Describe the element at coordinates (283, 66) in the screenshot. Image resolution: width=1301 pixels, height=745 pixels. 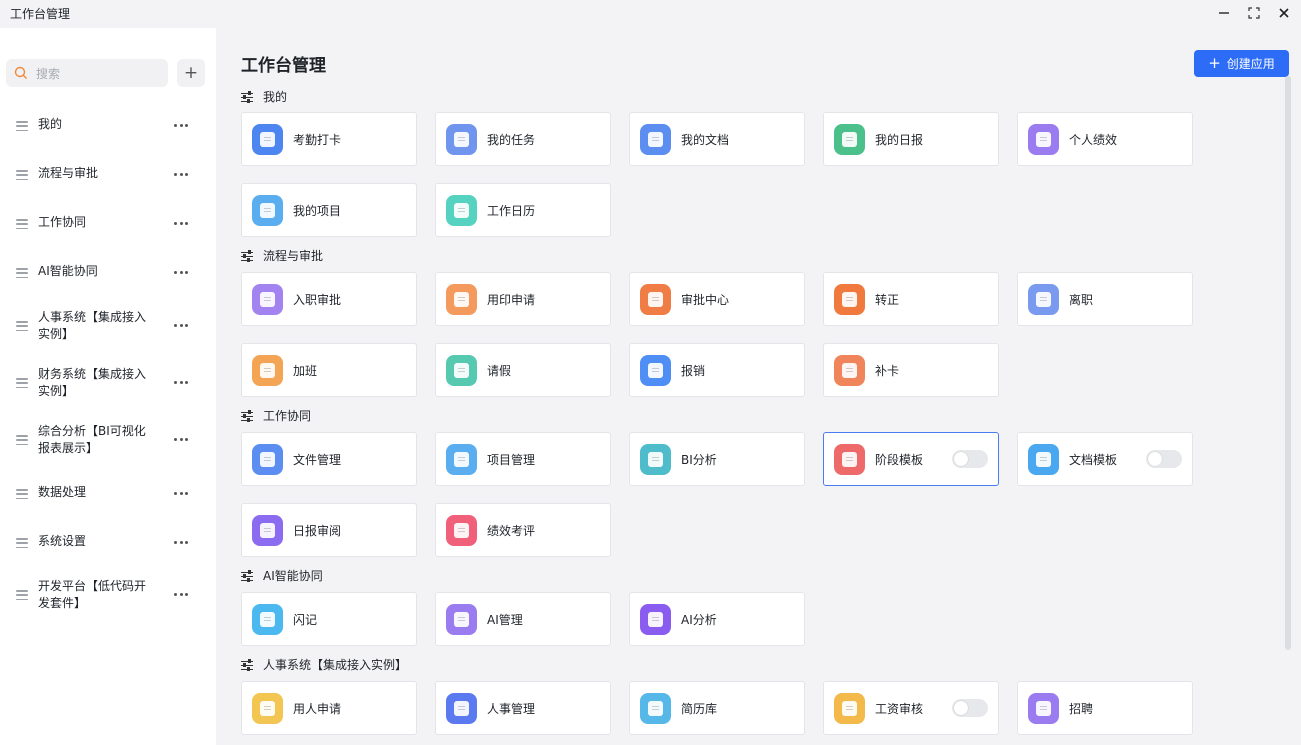
I see `page-title: 工作台管理` at that location.